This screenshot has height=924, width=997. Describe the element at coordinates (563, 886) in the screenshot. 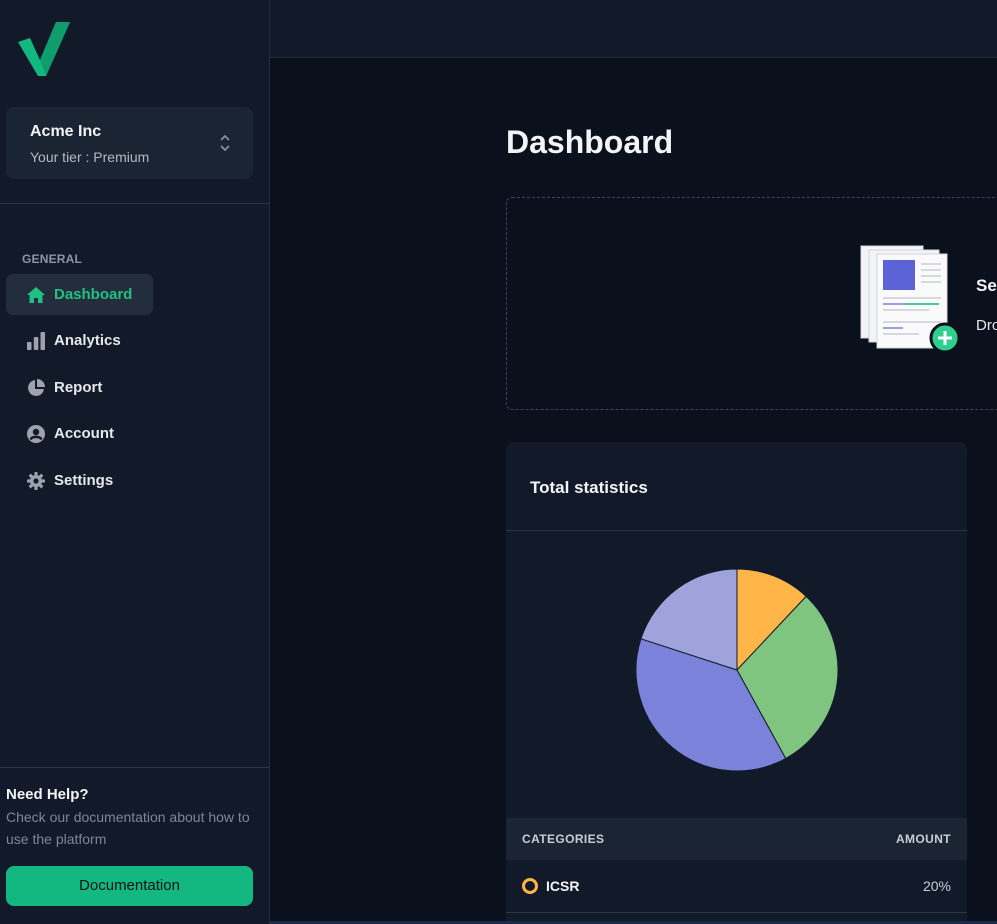

I see `category-name: ICSR` at that location.